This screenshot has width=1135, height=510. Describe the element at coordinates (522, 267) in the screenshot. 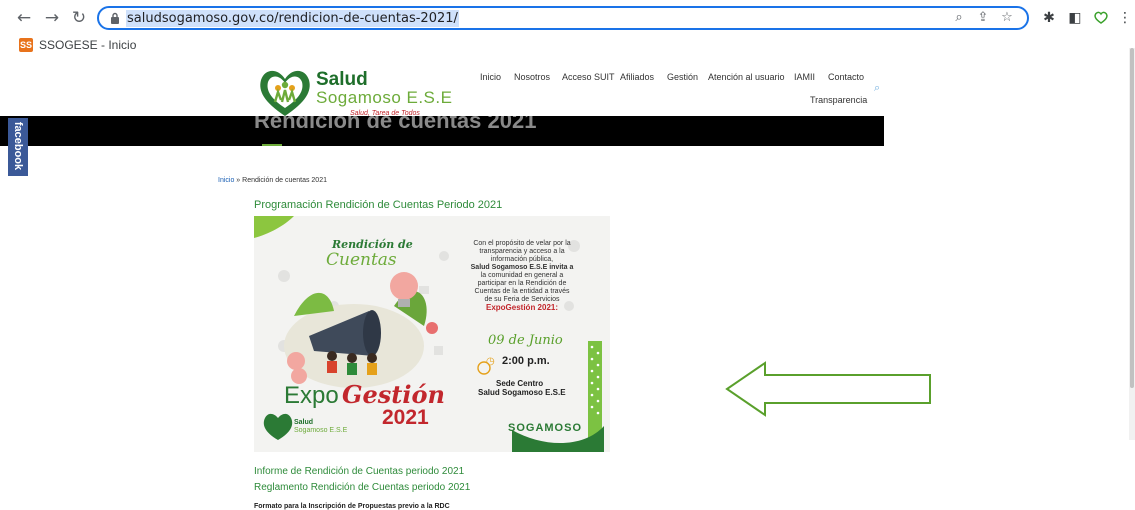

I see `poster-entity: Salud Sogamoso E.S.E invita a` at that location.